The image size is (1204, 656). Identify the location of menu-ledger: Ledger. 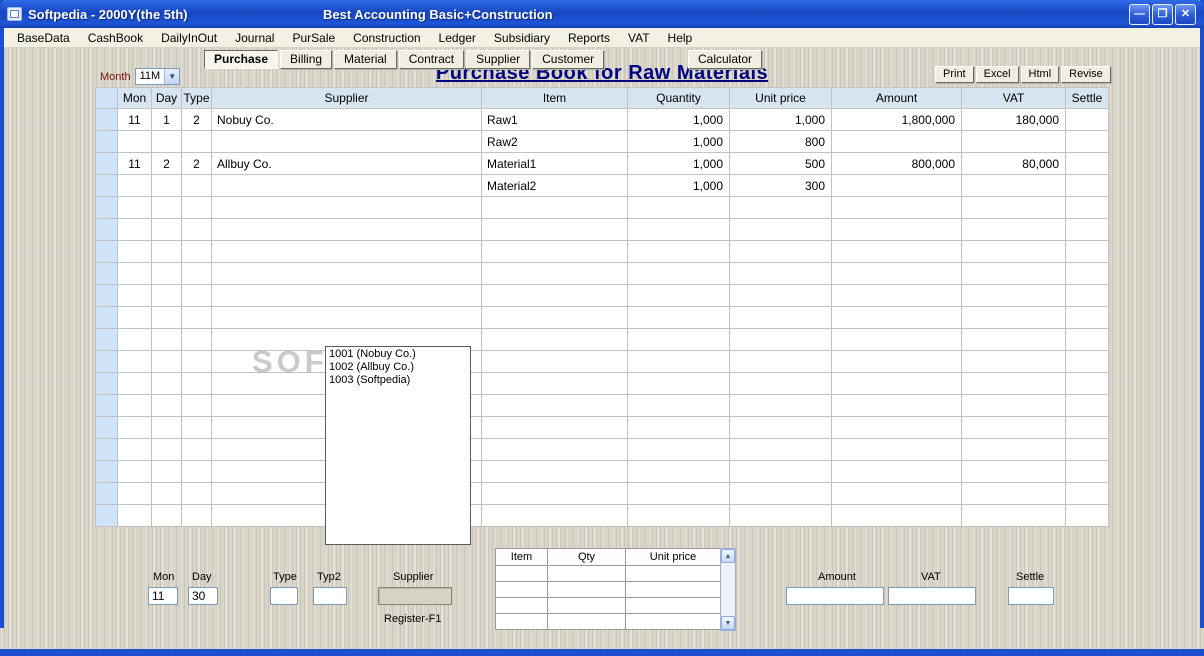
(457, 38).